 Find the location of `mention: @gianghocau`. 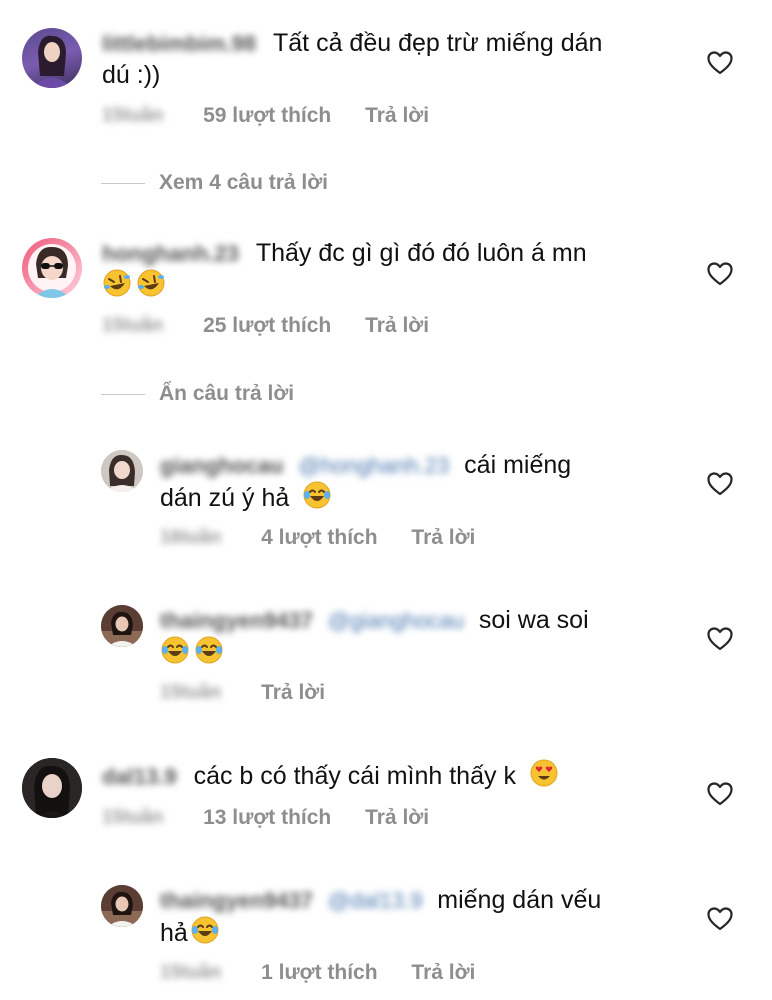

mention: @gianghocau is located at coordinates (396, 621).